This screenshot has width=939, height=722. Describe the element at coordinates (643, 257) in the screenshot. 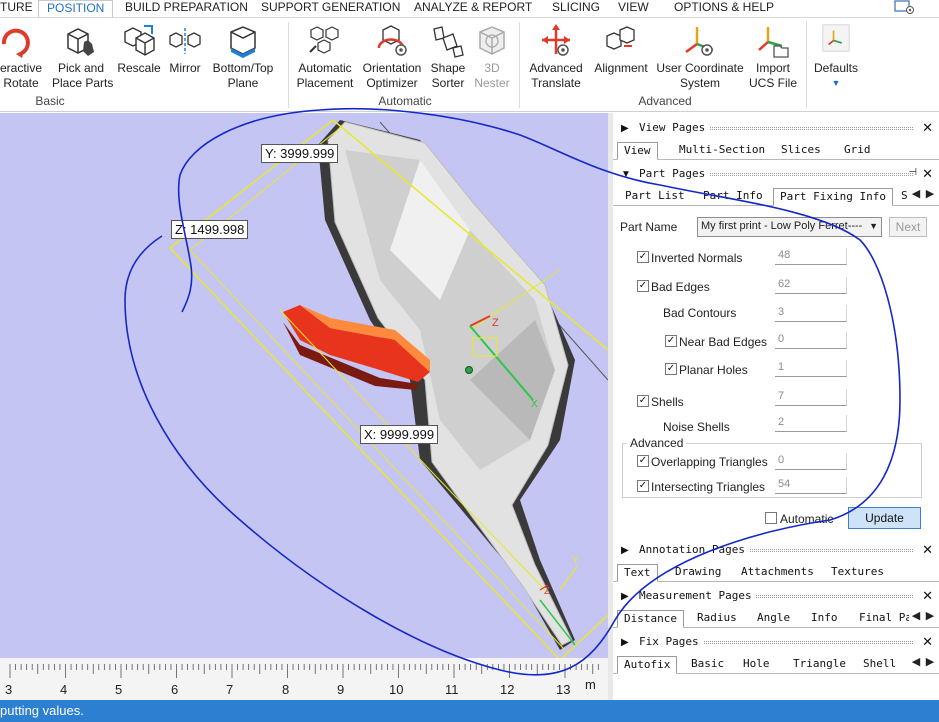

I see `inverted-normals-checkbox: ✓` at that location.